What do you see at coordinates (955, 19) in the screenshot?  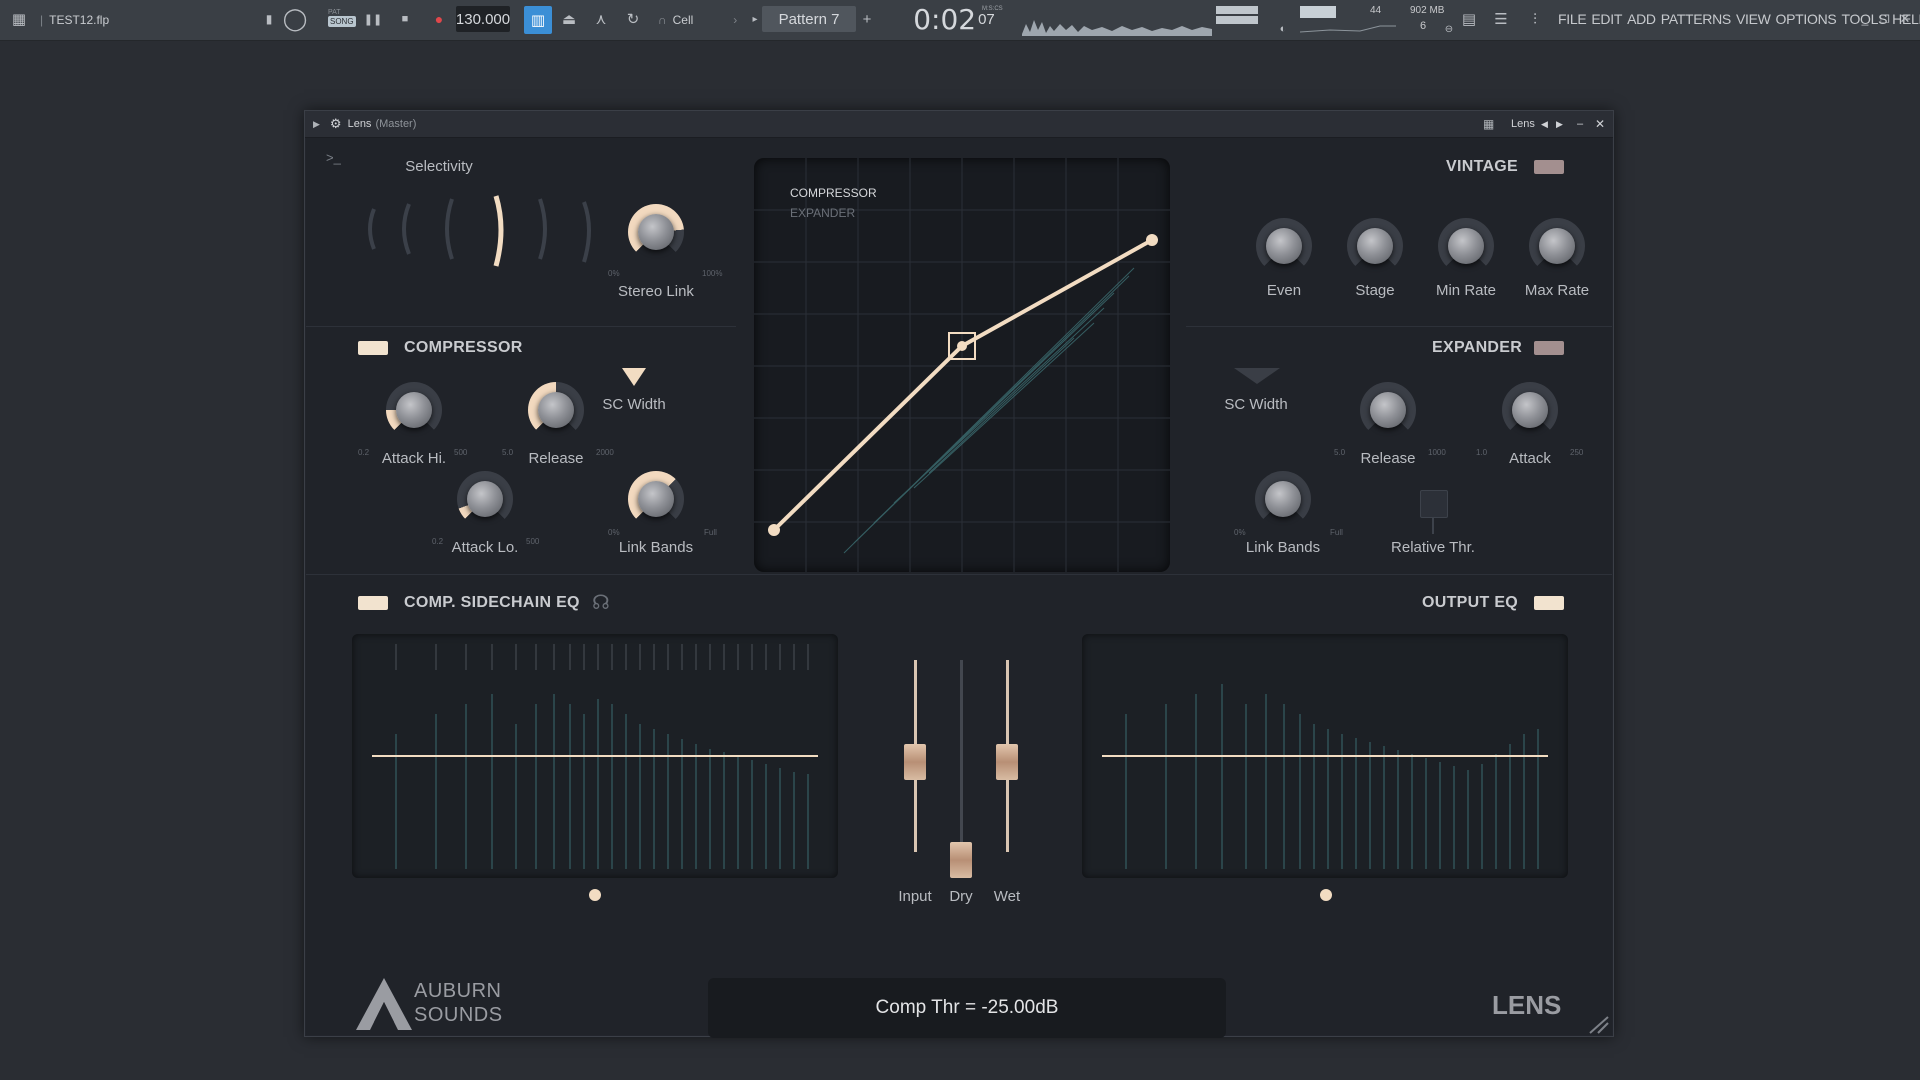 I see `song-time-display: 0:02 07 M:S:CS` at bounding box center [955, 19].